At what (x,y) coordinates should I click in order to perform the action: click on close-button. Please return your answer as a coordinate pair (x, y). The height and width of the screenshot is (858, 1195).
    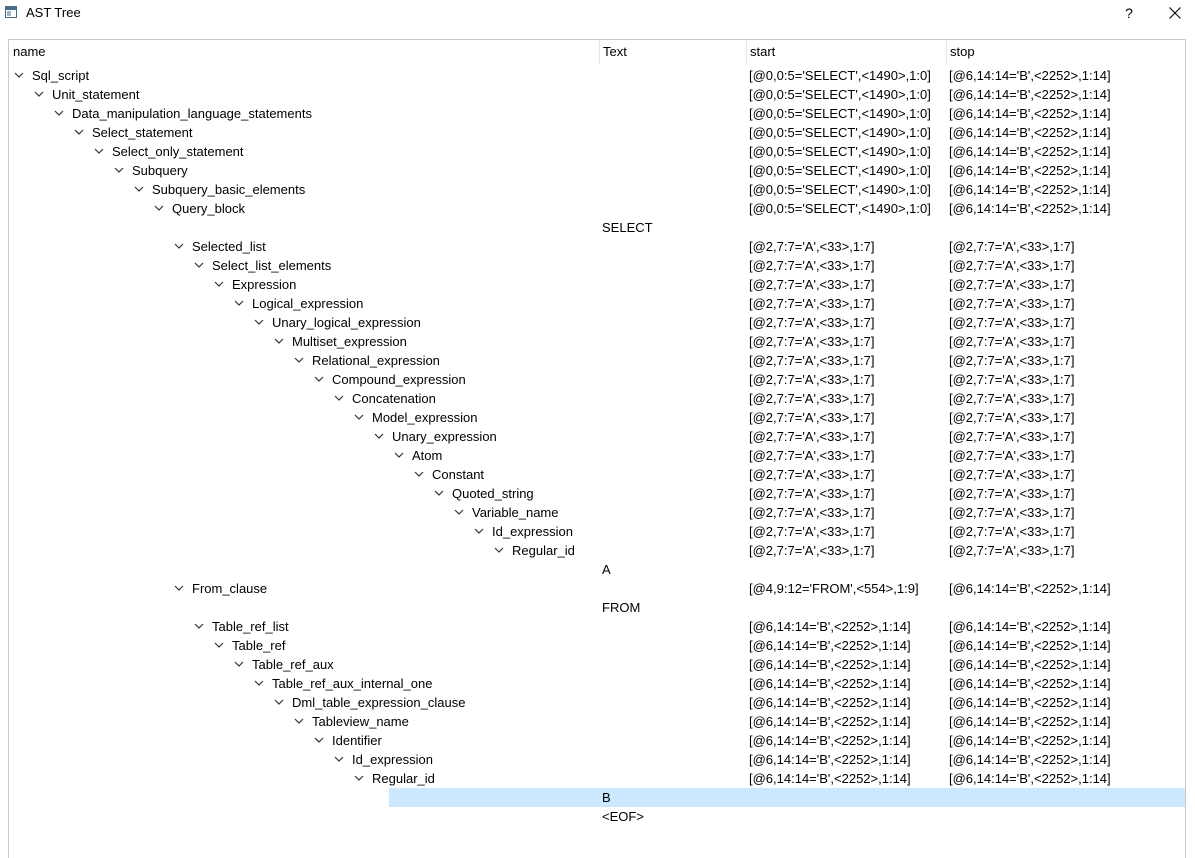
    Looking at the image, I should click on (1174, 13).